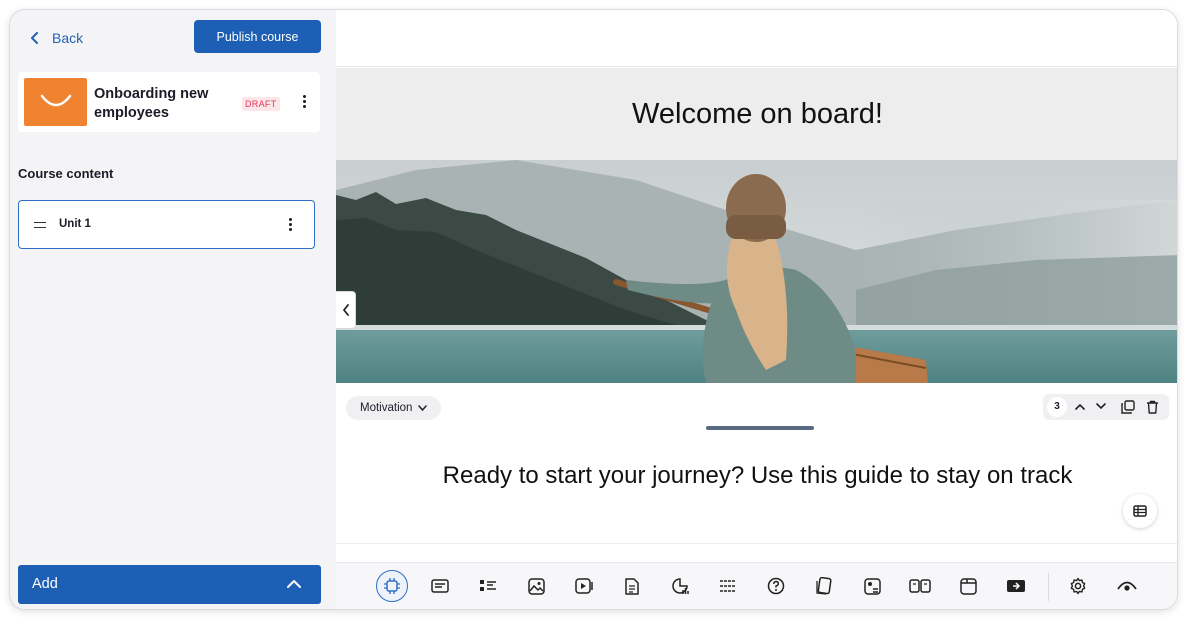 This screenshot has height=619, width=1187. Describe the element at coordinates (760, 428) in the screenshot. I see `divider-block` at that location.